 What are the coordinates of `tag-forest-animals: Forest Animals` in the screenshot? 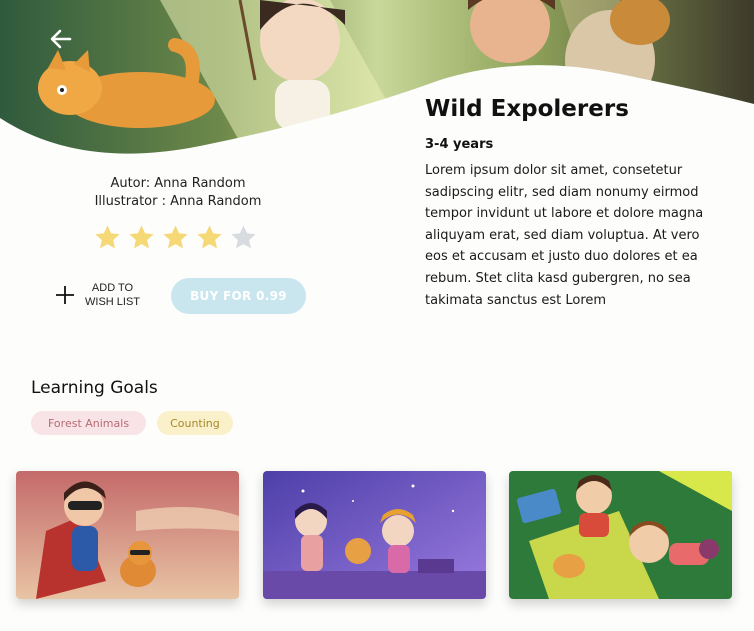 It's located at (89, 423).